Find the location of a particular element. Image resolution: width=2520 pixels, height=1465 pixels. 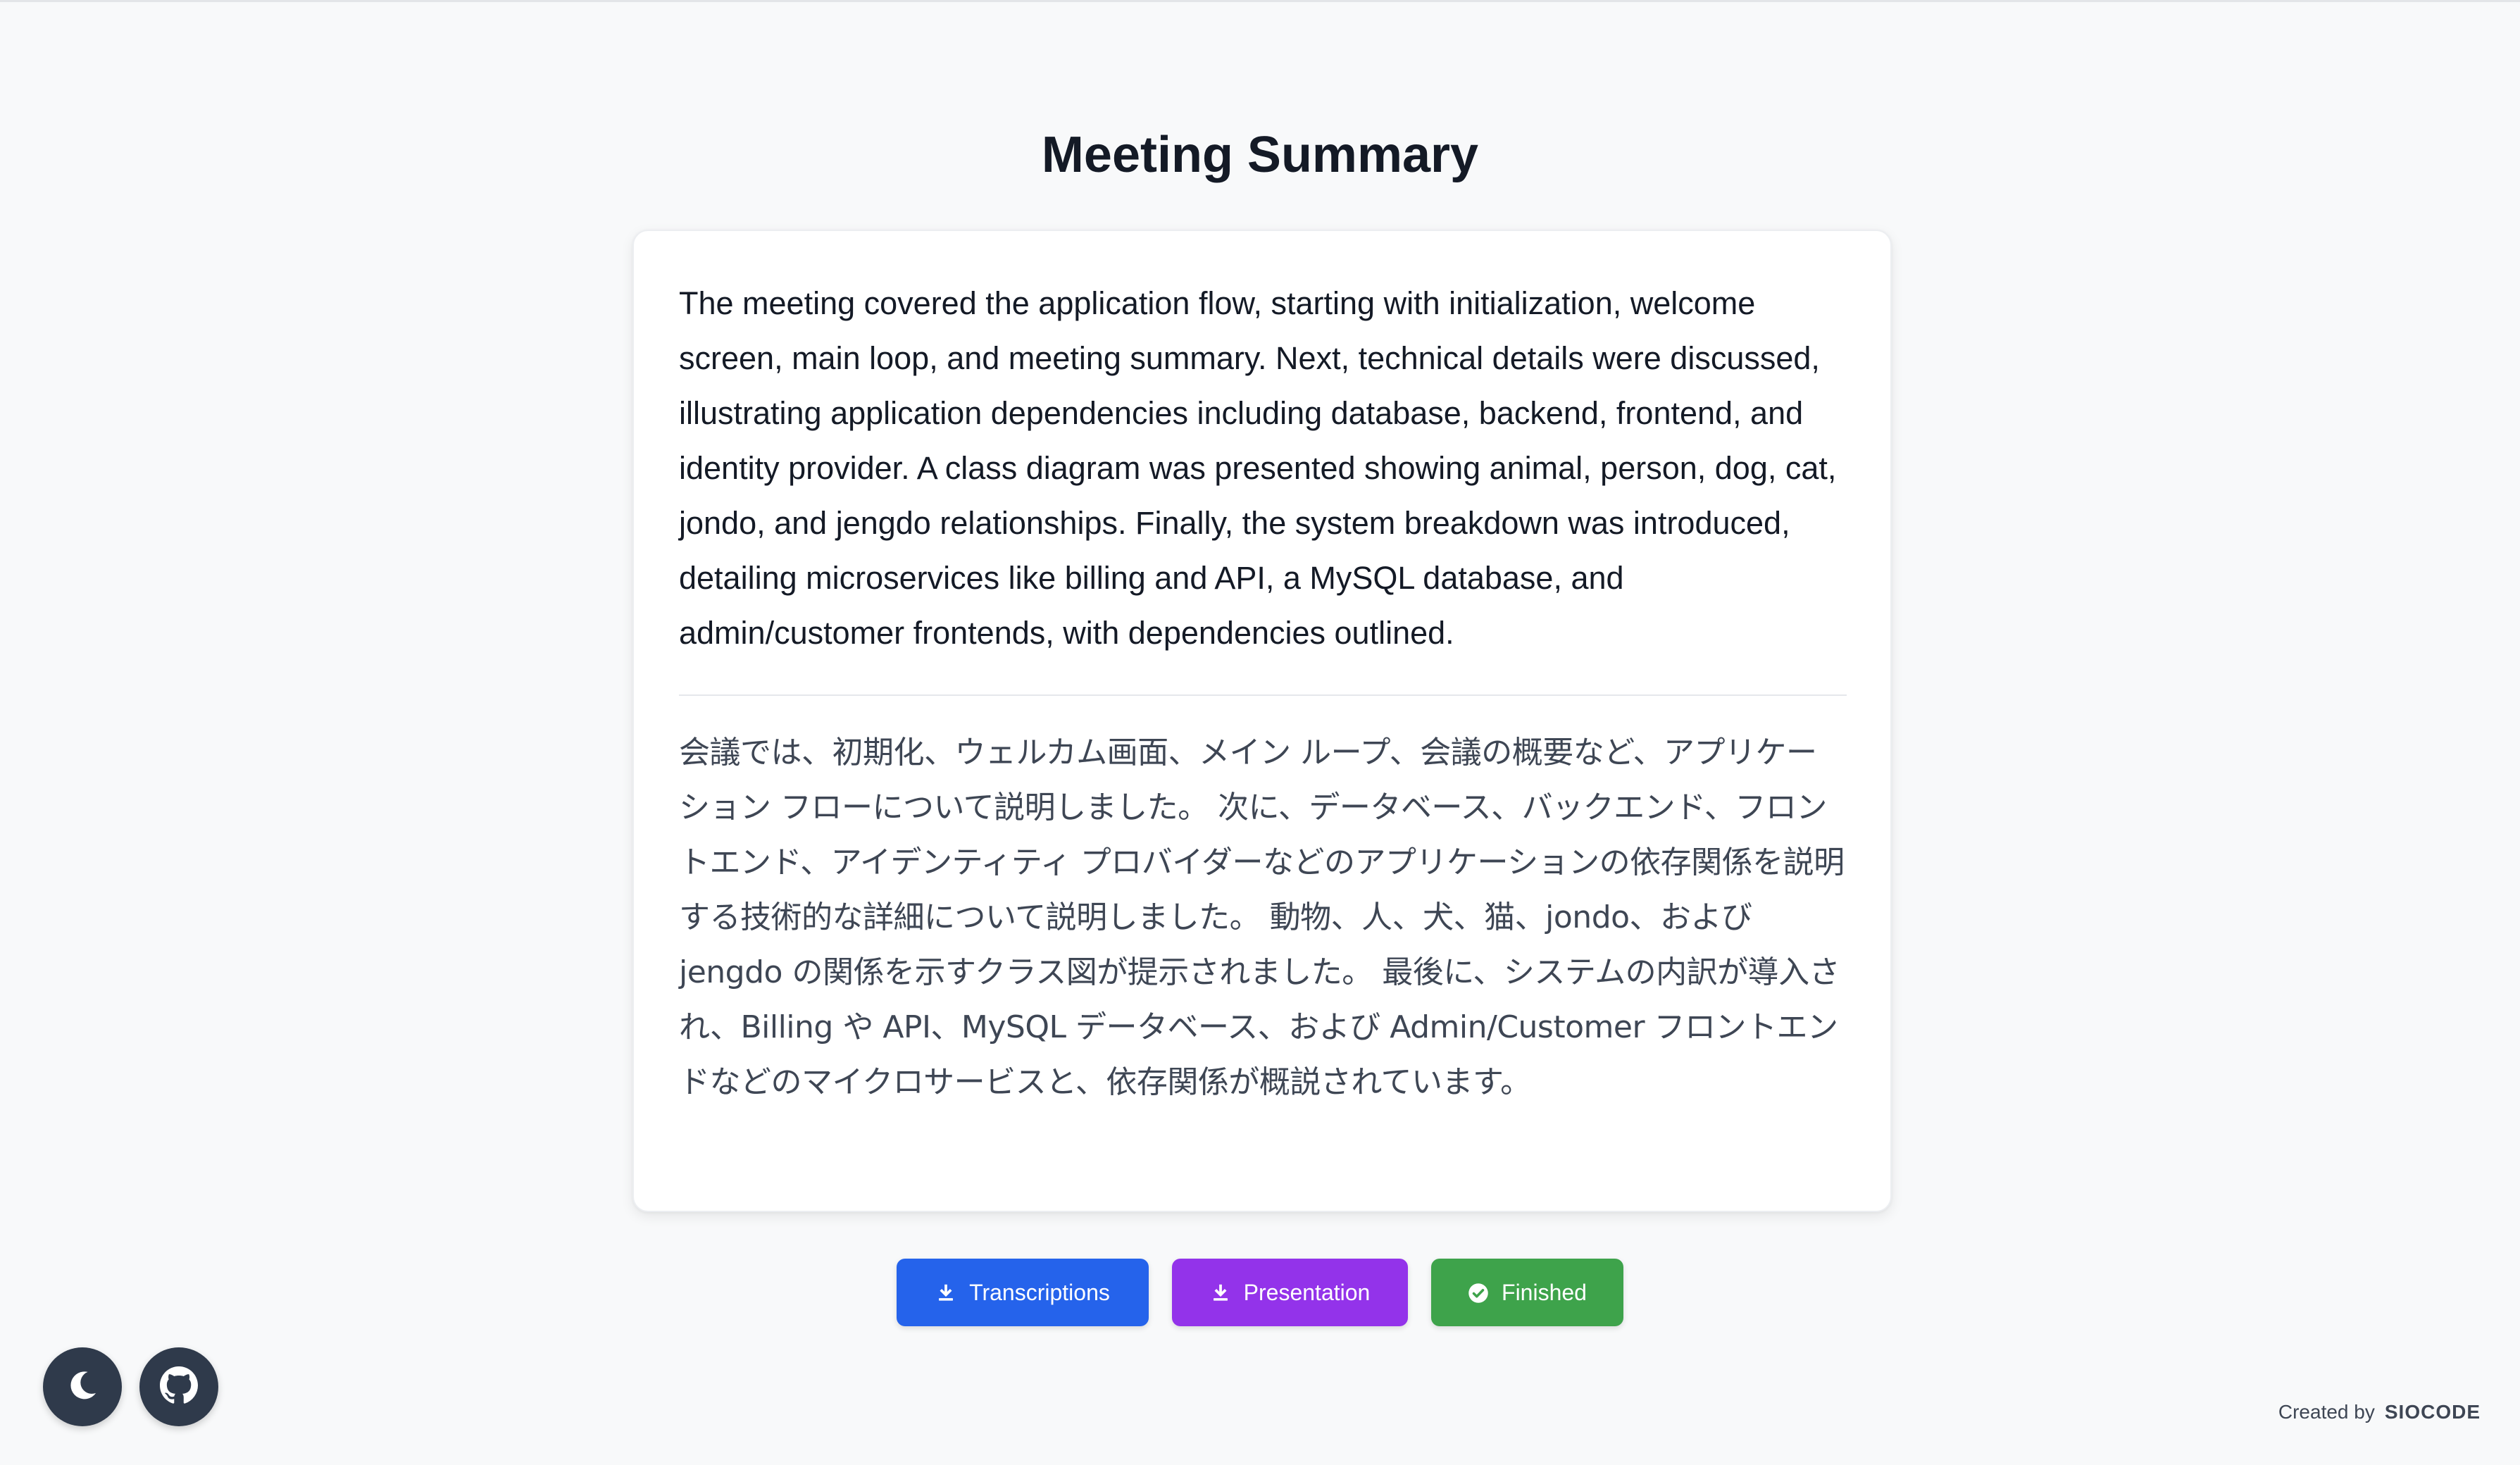

github-icon is located at coordinates (179, 1387).